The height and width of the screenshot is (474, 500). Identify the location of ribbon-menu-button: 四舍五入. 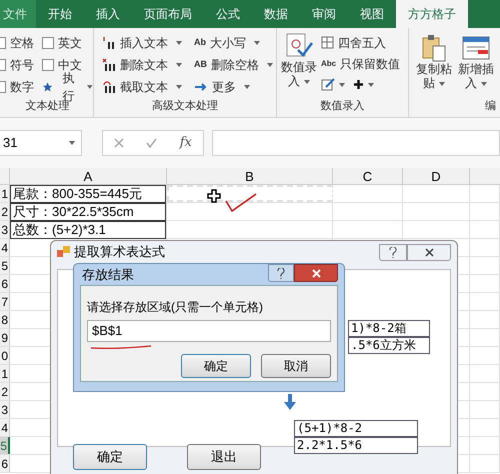
(360, 42).